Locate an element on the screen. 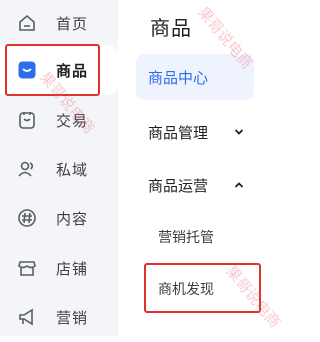 The height and width of the screenshot is (342, 320). menu-group-label: 商品运营 is located at coordinates (178, 185).